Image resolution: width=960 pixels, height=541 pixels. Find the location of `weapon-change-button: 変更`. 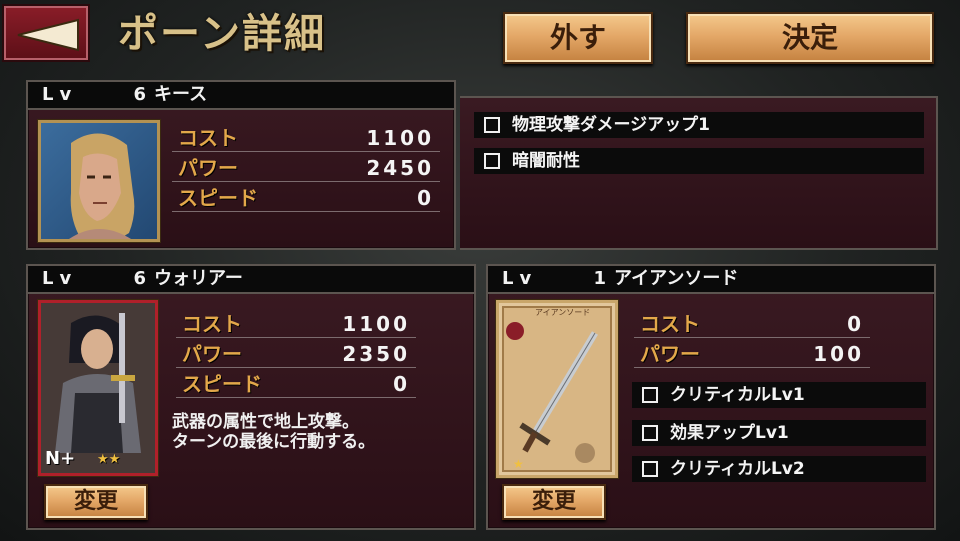

weapon-change-button: 変更 is located at coordinates (554, 502).